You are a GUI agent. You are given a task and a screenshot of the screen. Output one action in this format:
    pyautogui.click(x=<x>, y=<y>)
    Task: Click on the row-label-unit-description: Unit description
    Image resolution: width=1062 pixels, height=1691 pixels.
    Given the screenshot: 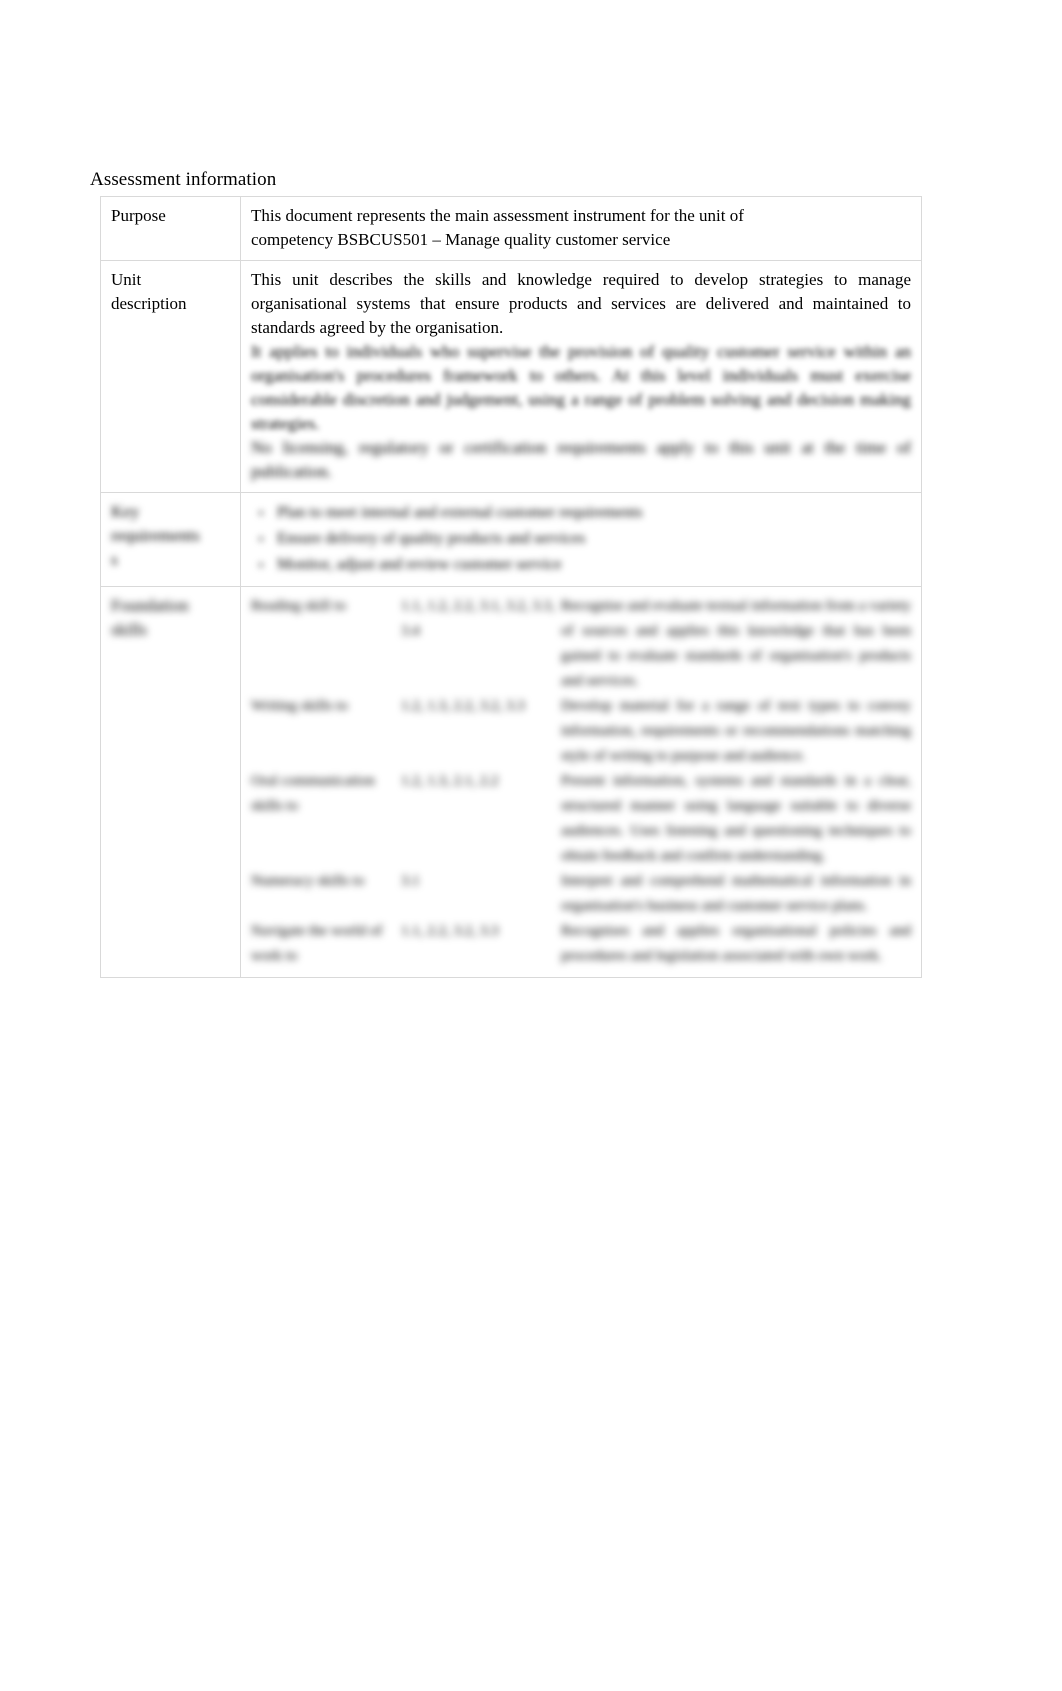 What is the action you would take?
    pyautogui.click(x=170, y=376)
    